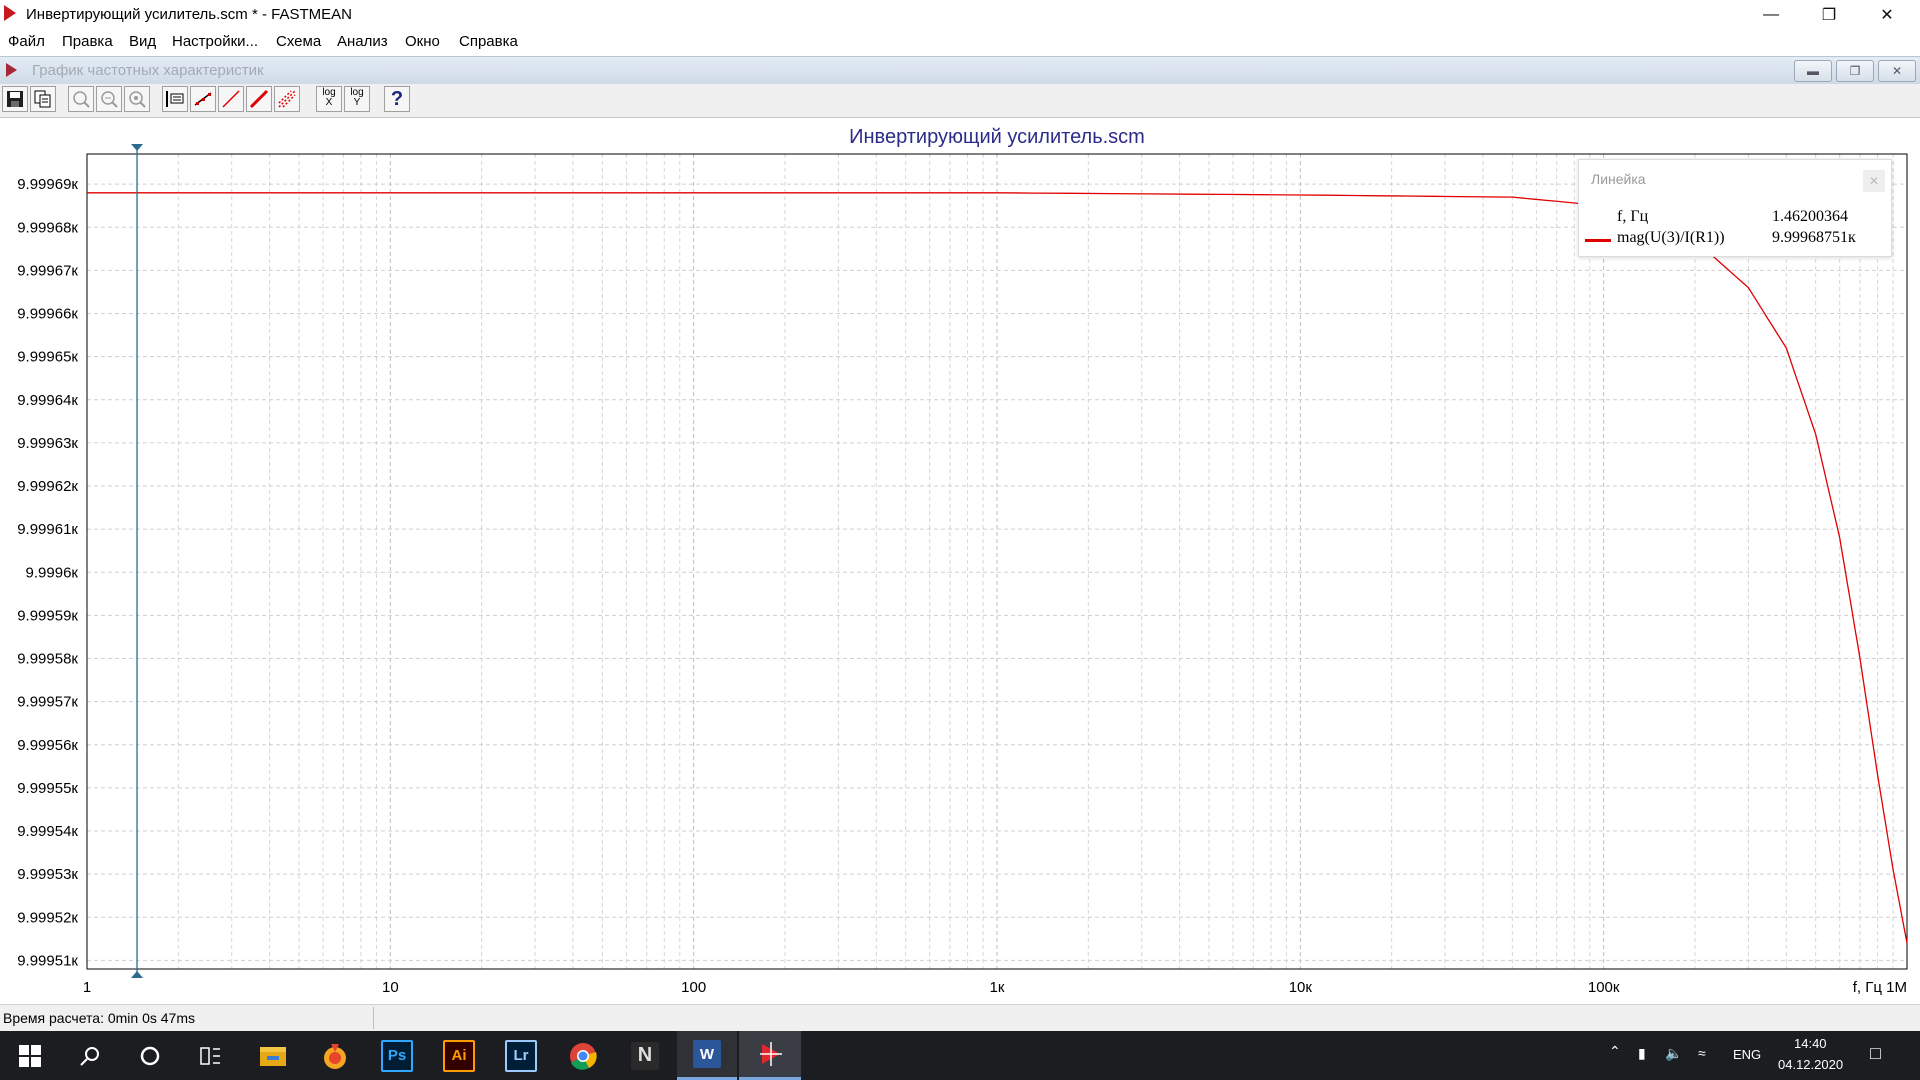 The height and width of the screenshot is (1080, 1920). What do you see at coordinates (997, 987) in the screenshot?
I see `x-tick-label: 1к` at bounding box center [997, 987].